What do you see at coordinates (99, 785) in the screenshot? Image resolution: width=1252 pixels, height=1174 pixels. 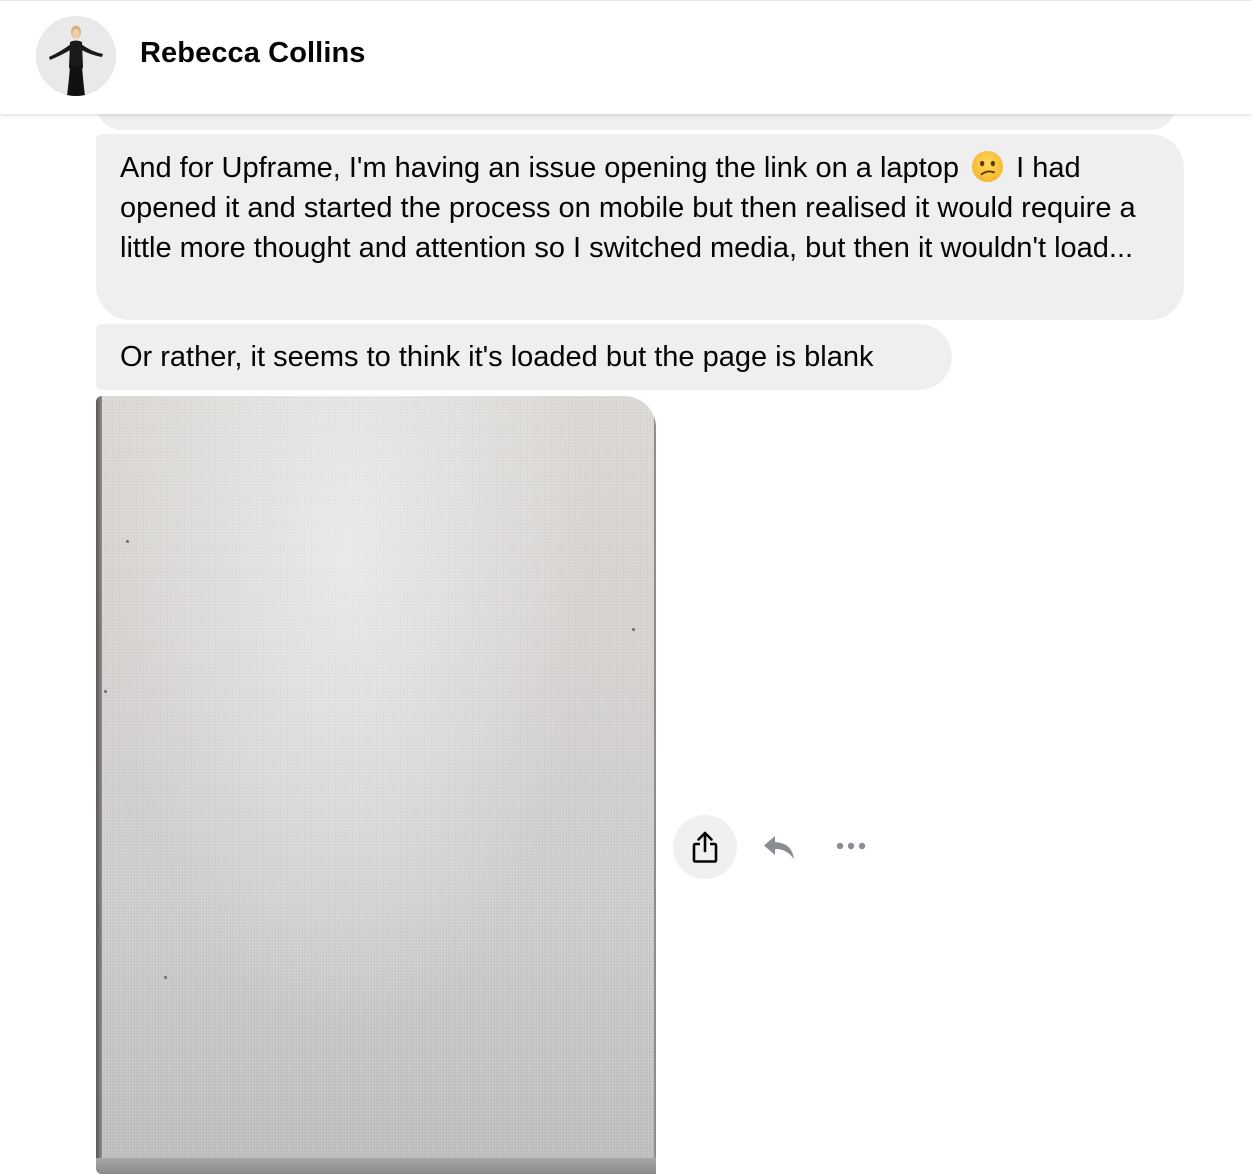 I see `laptop-bezel-left` at bounding box center [99, 785].